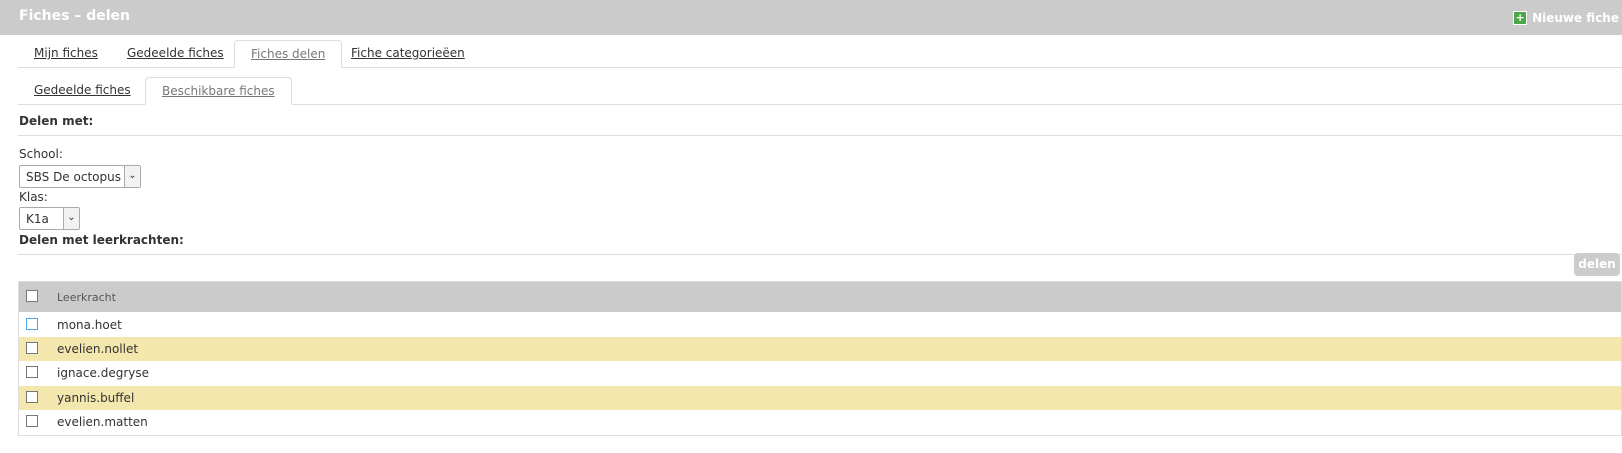 The height and width of the screenshot is (453, 1622). I want to click on school-label: School:, so click(41, 154).